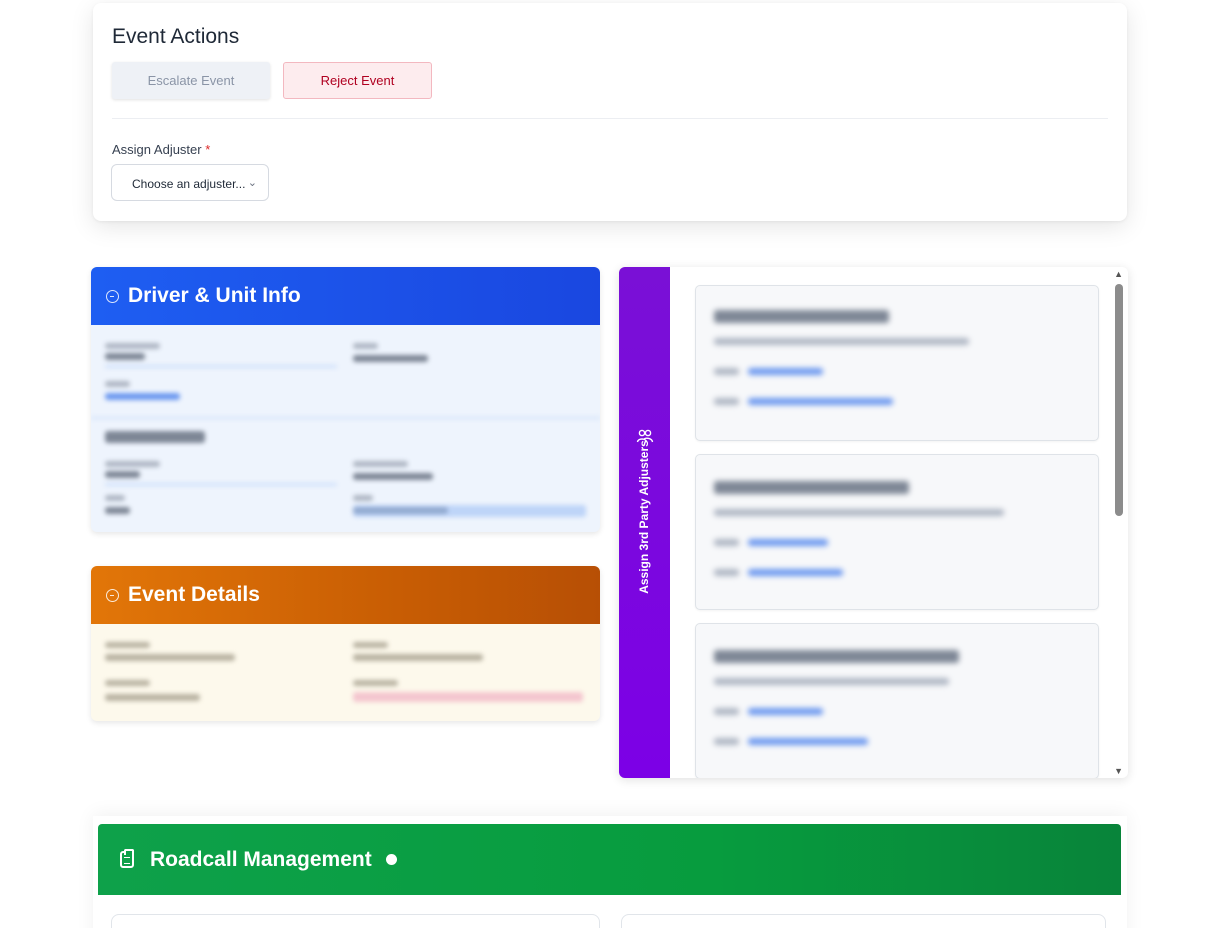 The width and height of the screenshot is (1222, 928). Describe the element at coordinates (644, 517) in the screenshot. I see `assign-adjusters-tab-label: Assign 3rd Party Adjusters` at that location.